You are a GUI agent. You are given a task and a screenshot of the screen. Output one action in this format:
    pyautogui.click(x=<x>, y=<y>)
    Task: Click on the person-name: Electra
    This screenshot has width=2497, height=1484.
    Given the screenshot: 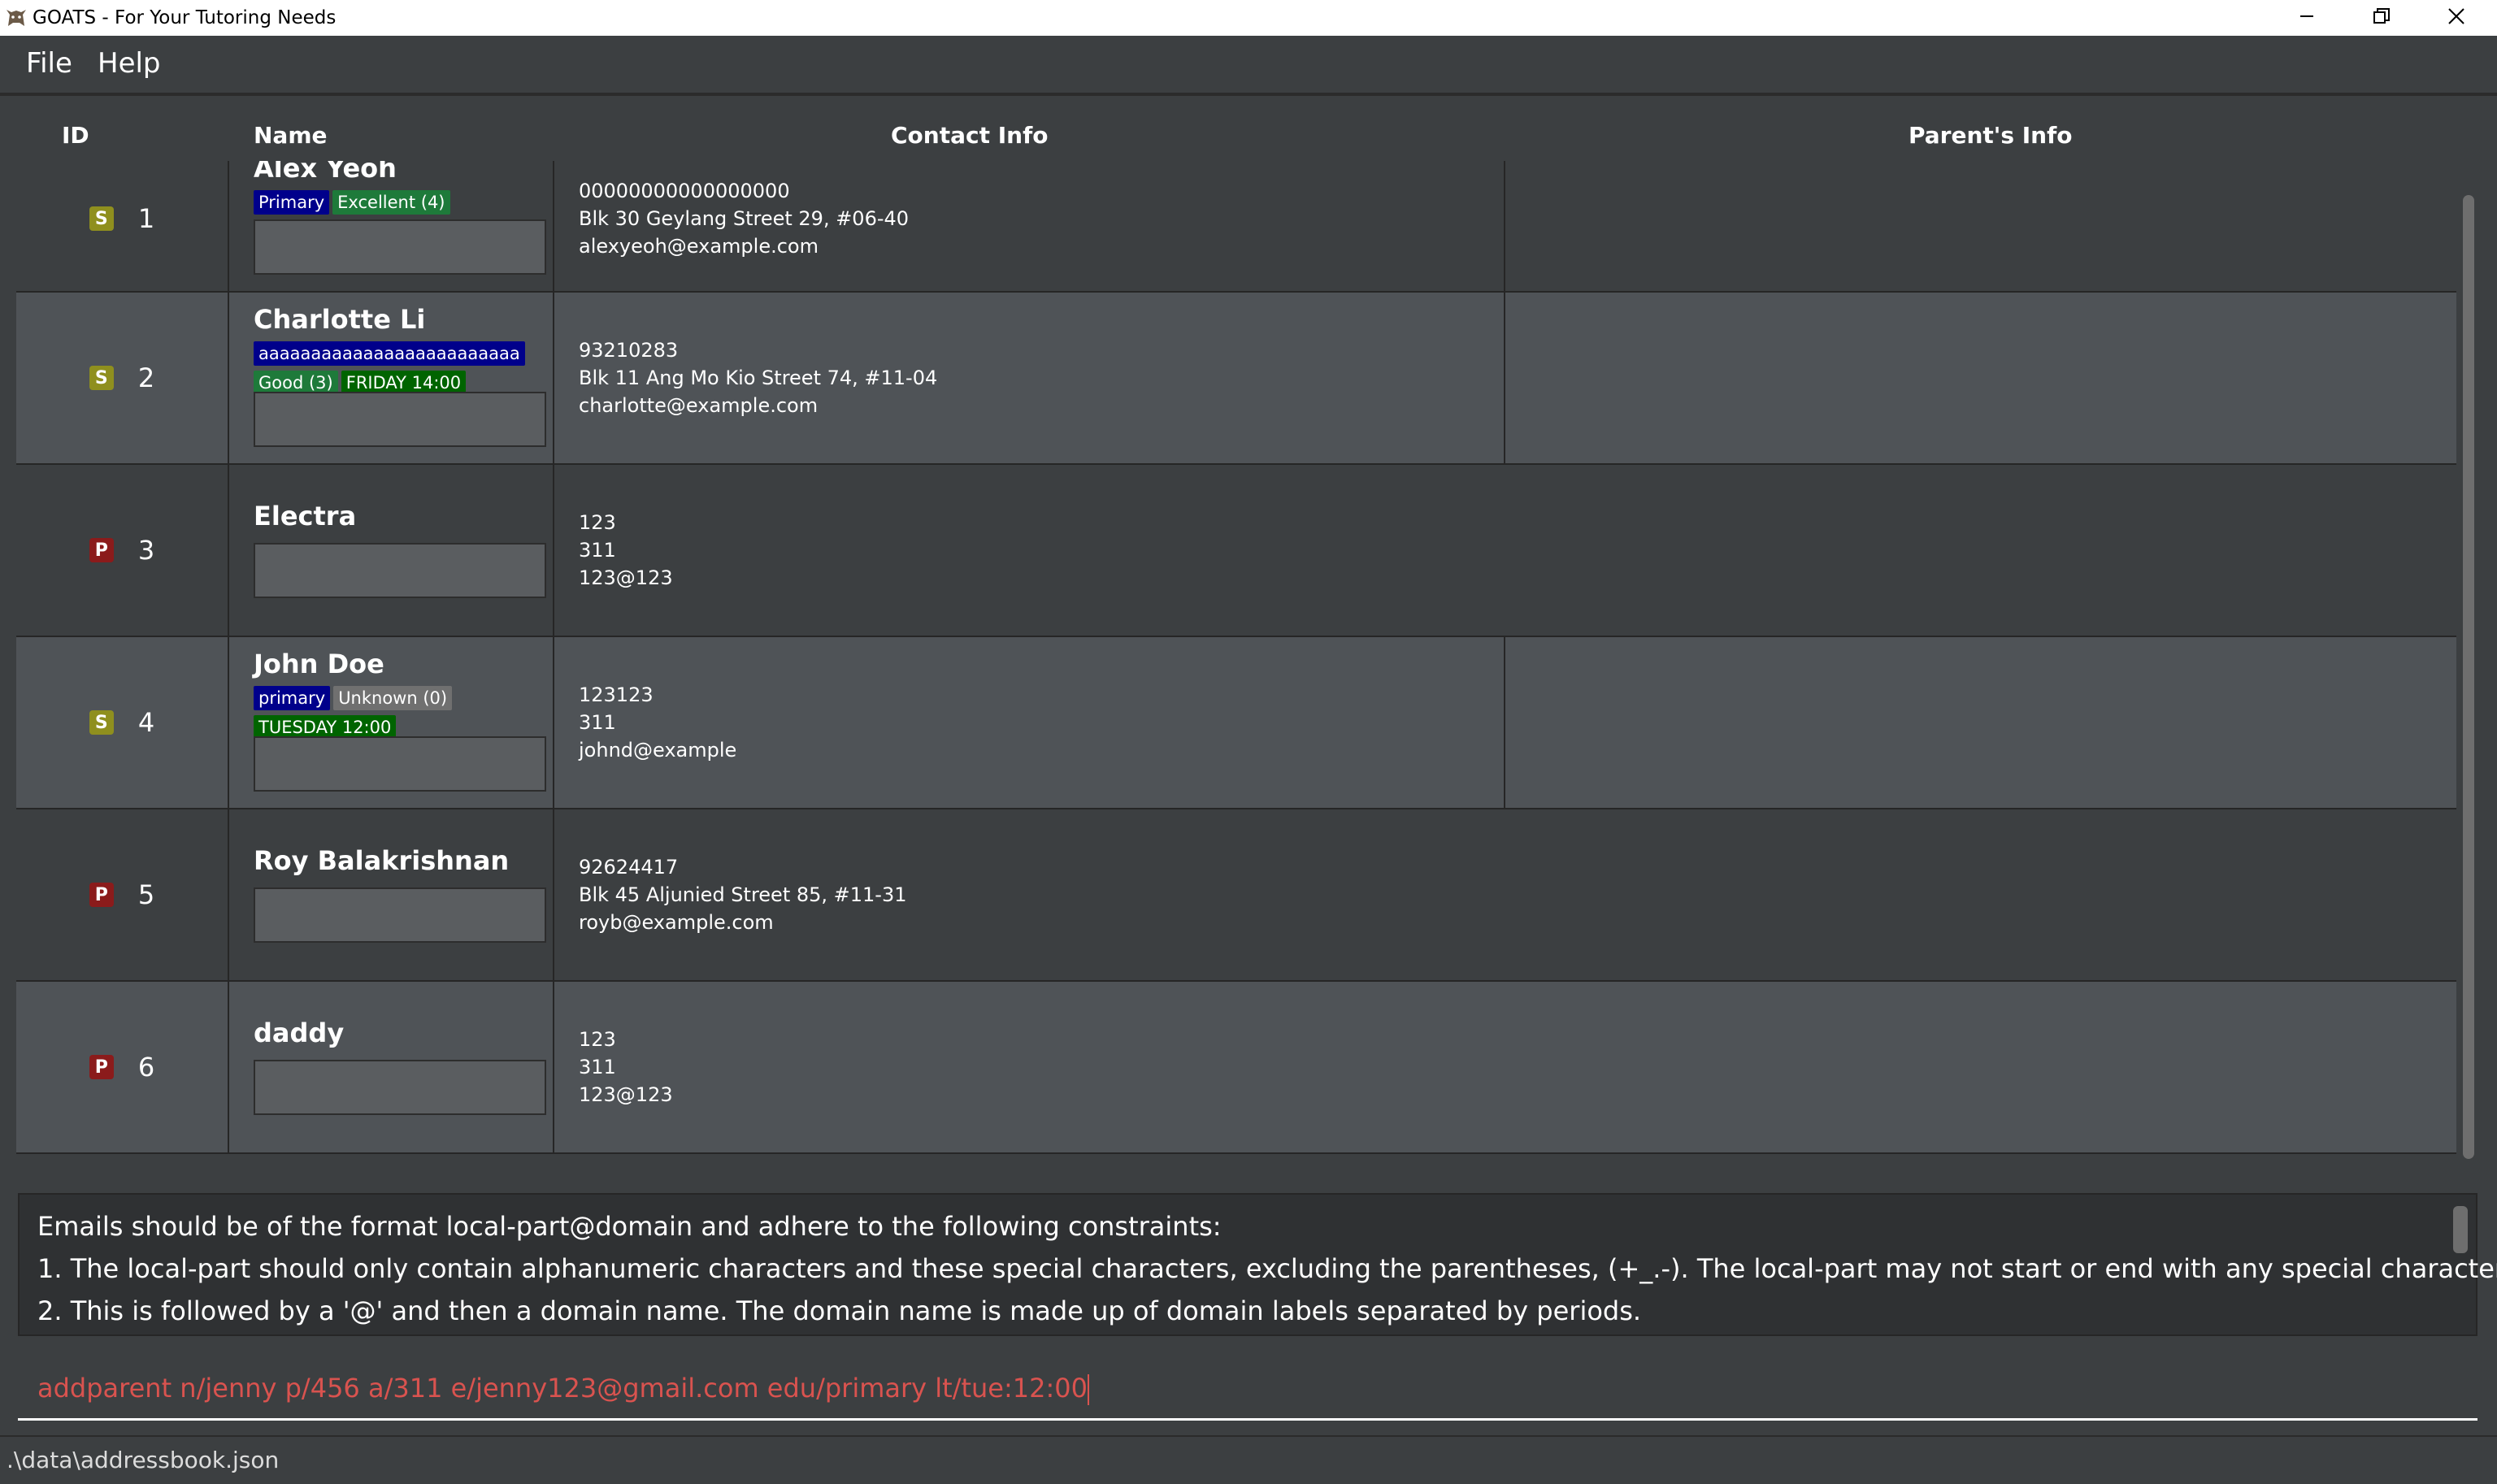 What is the action you would take?
    pyautogui.click(x=305, y=516)
    